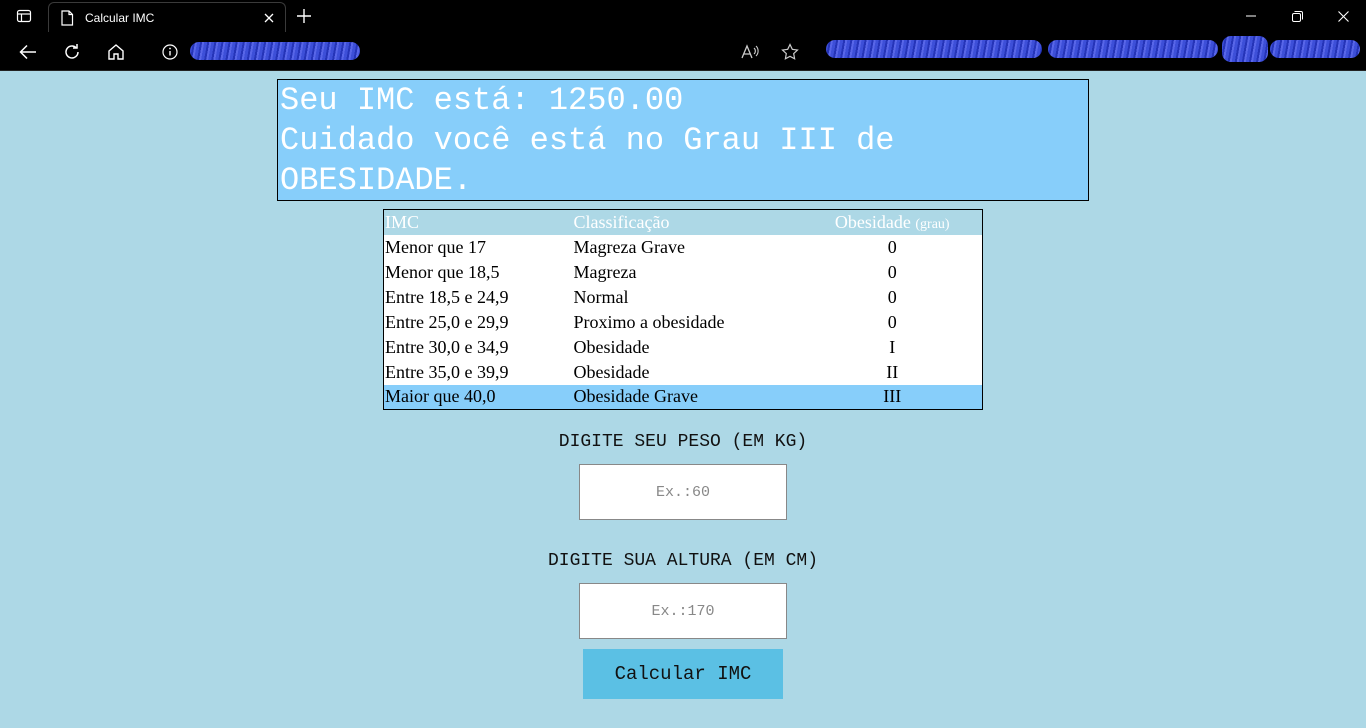 This screenshot has width=1366, height=728. What do you see at coordinates (687, 247) in the screenshot?
I see `row-classificacao: Magreza Grave` at bounding box center [687, 247].